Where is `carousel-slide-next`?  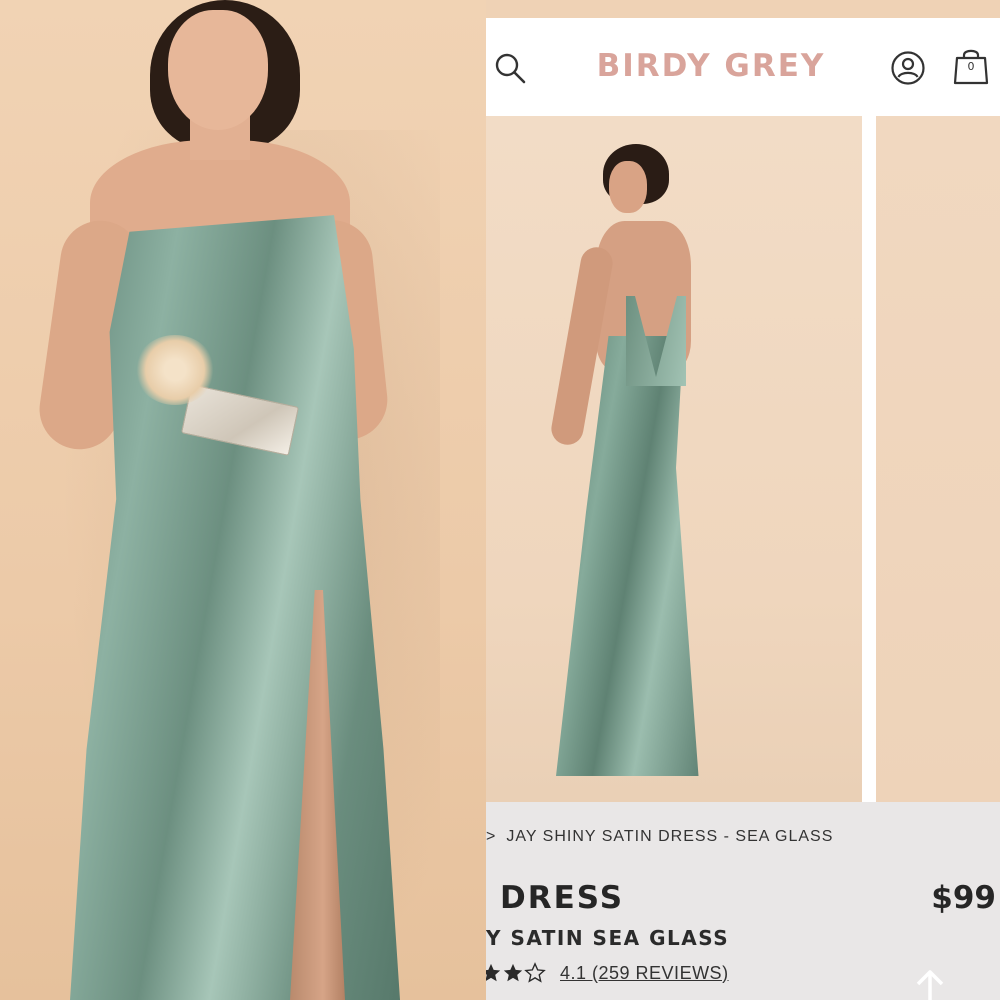 carousel-slide-next is located at coordinates (938, 459).